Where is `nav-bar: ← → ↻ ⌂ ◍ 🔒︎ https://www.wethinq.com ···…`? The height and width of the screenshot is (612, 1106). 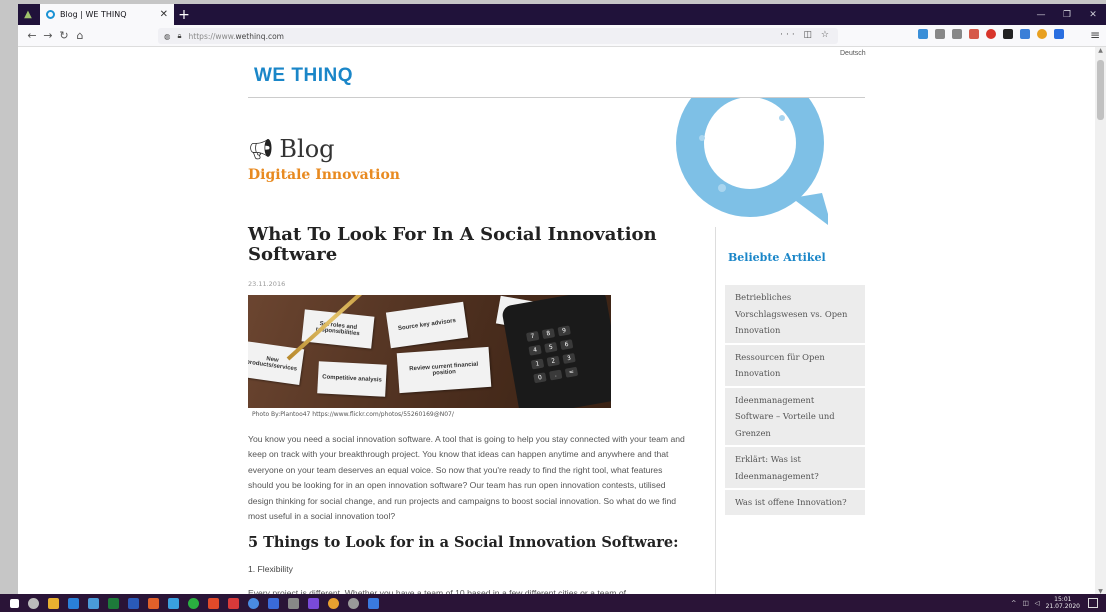 nav-bar: ← → ↻ ⌂ ◍ 🔒︎ https://www.wethinq.com ···… is located at coordinates (562, 36).